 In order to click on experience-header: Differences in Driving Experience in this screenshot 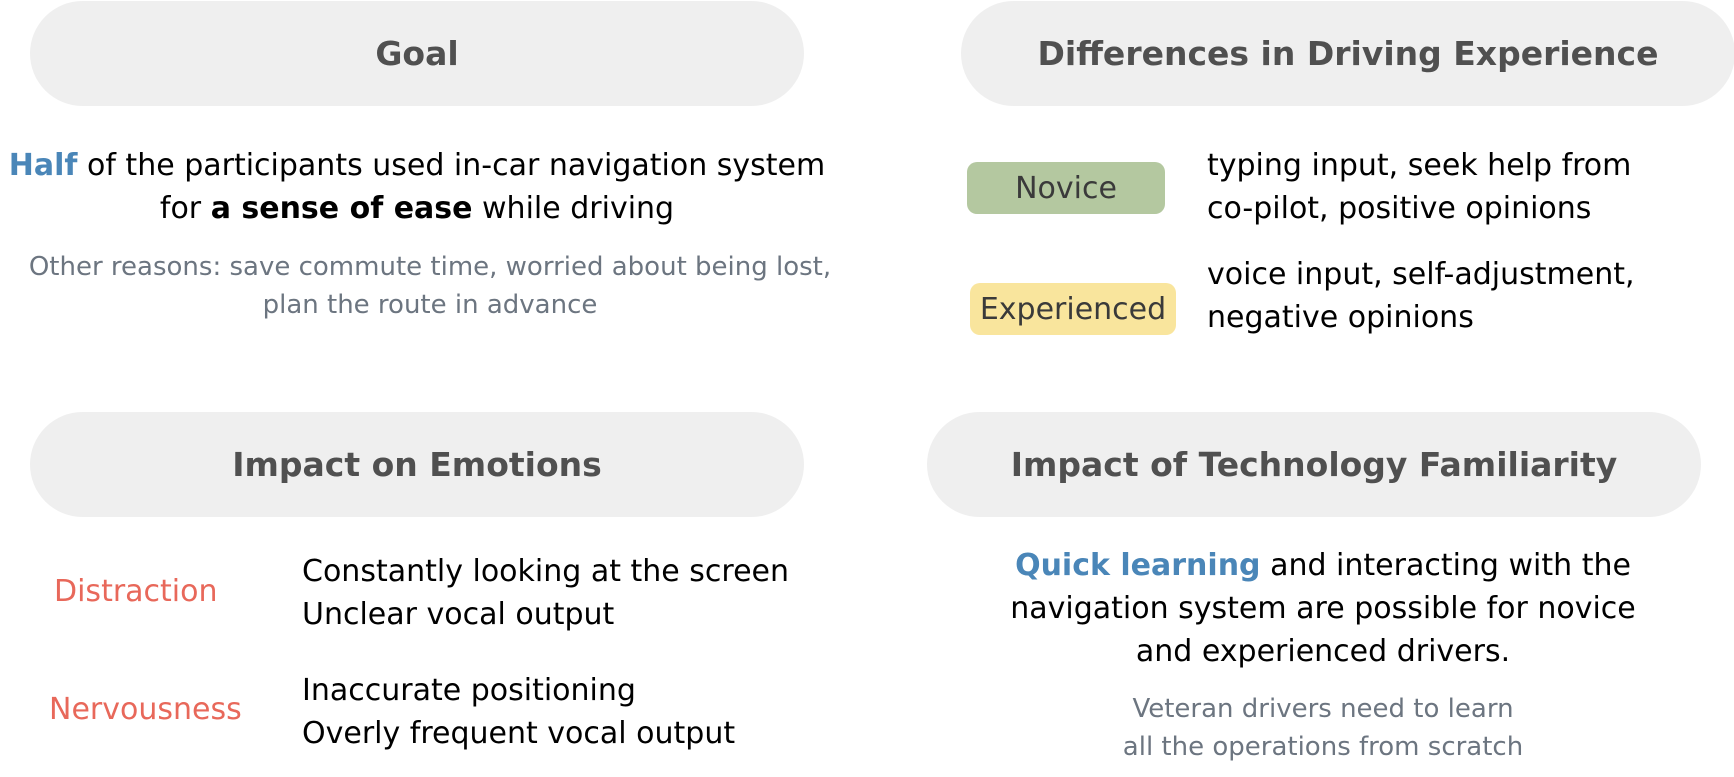, I will do `click(1347, 53)`.